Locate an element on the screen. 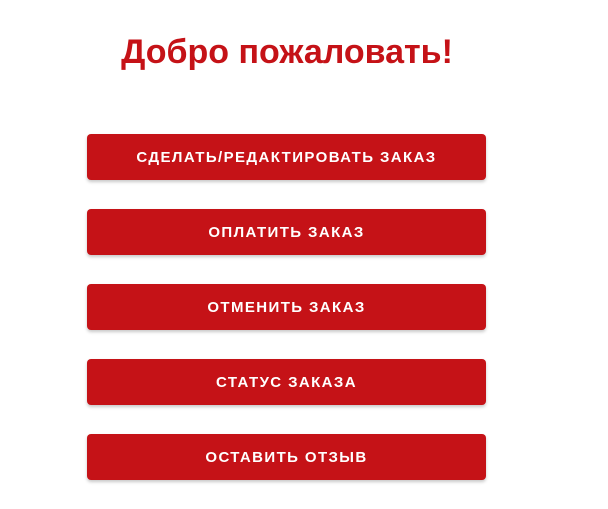 The image size is (608, 509). page-title: Добро пожаловать! is located at coordinates (287, 52).